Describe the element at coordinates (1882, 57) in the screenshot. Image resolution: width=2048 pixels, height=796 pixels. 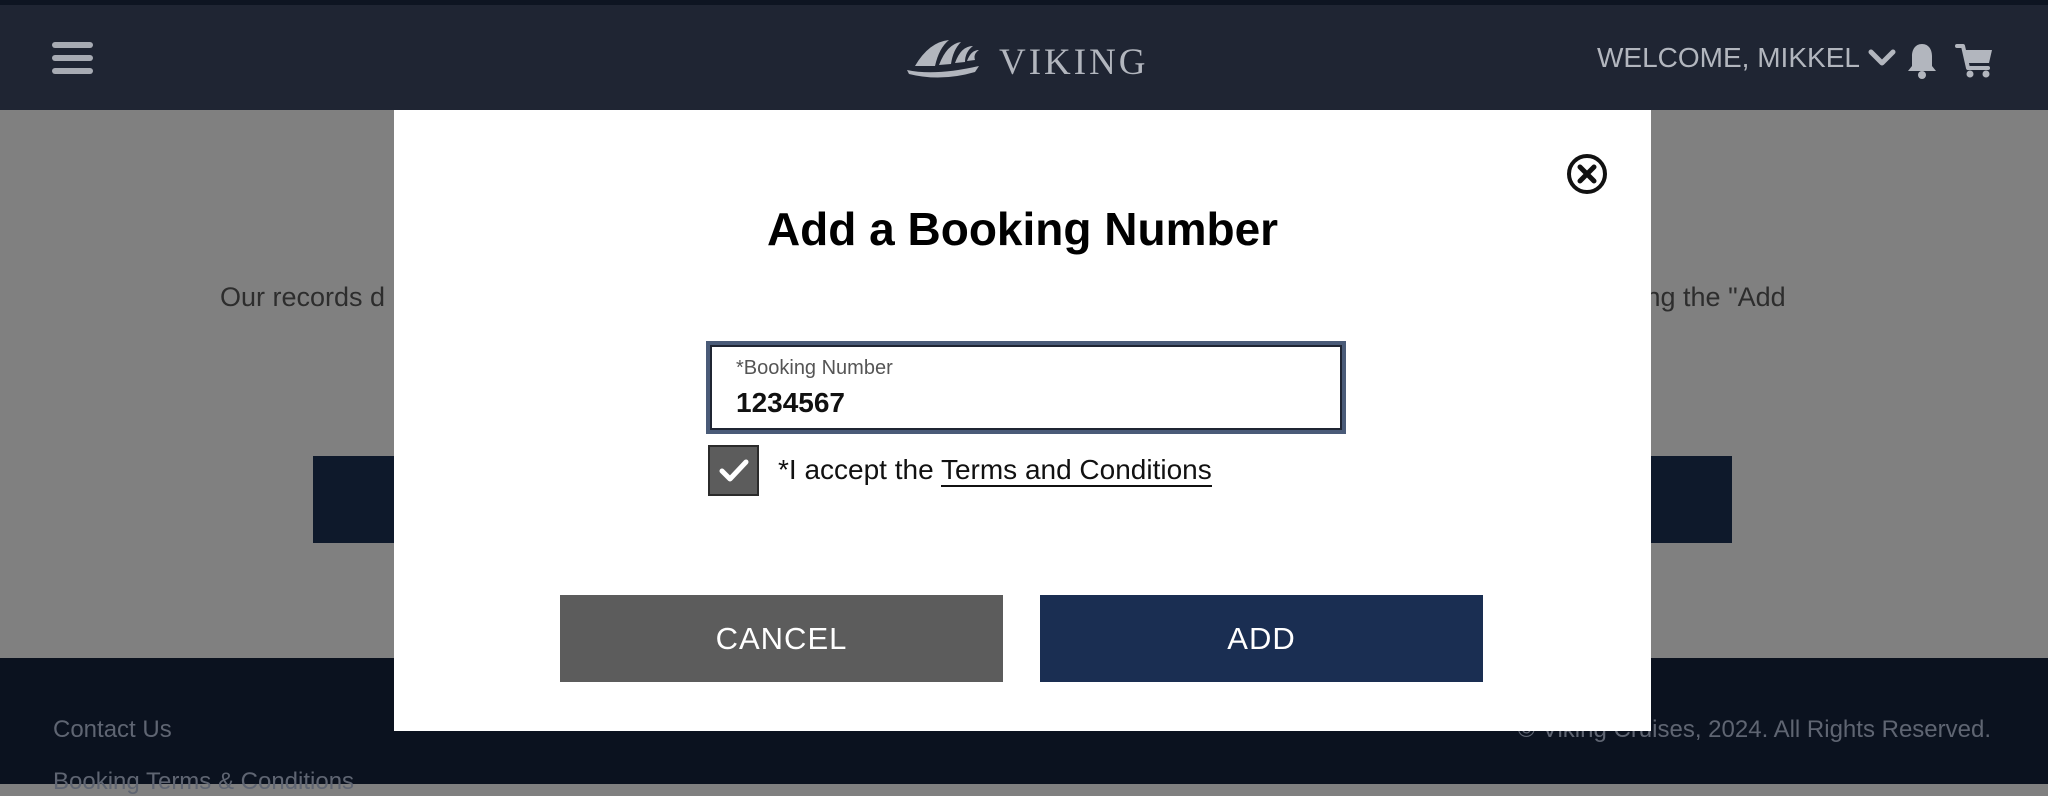
I see `chevron-down-icon` at that location.